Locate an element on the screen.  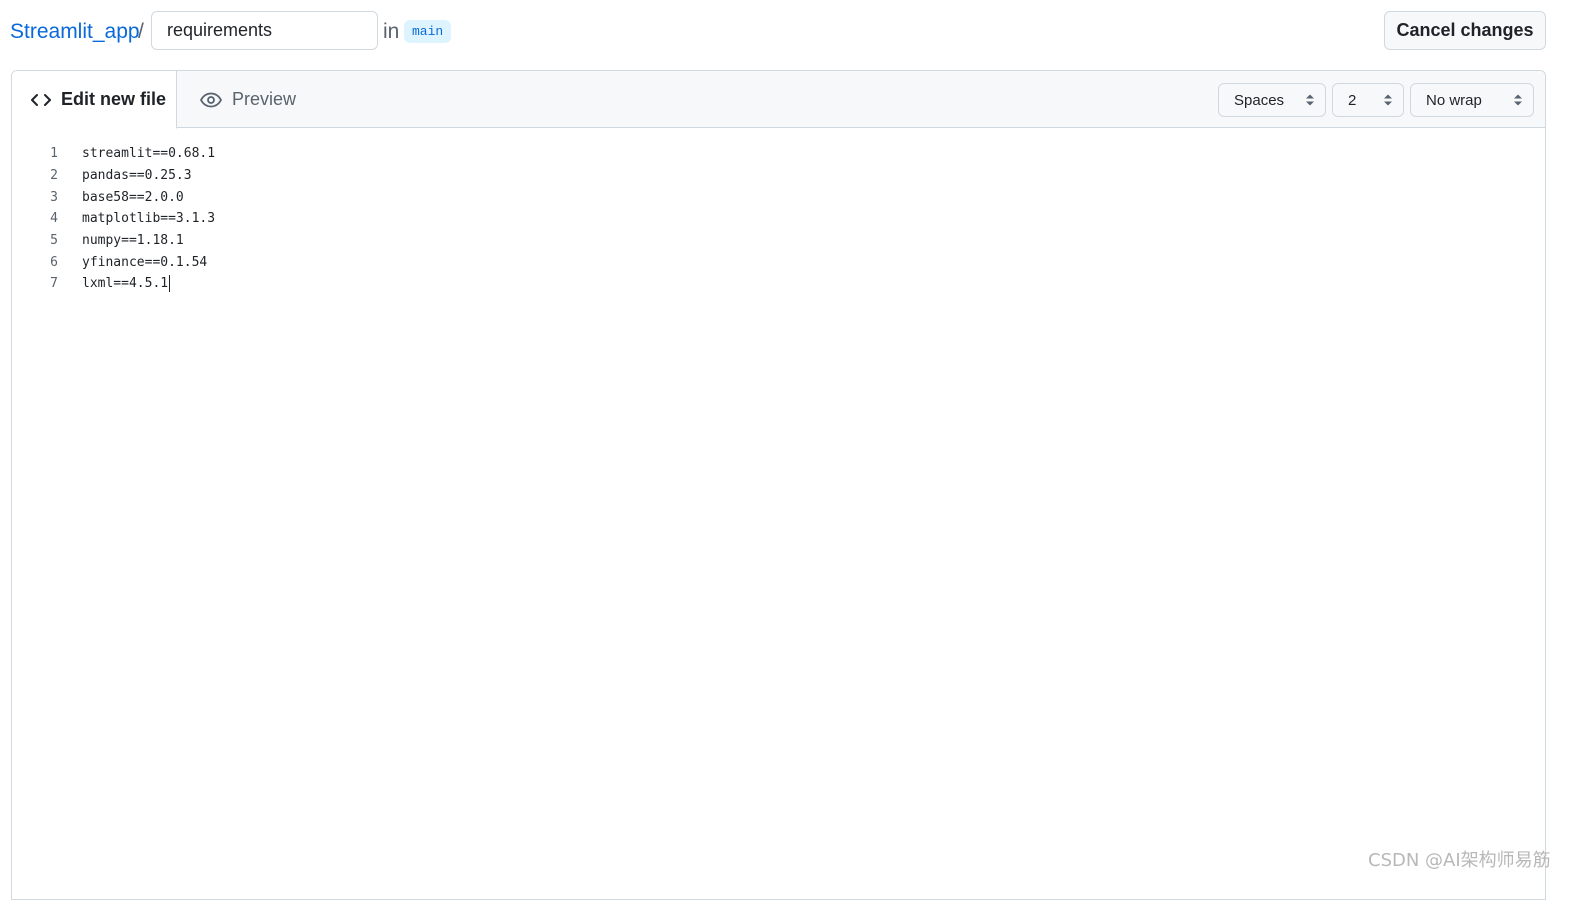
line-number: 2 is located at coordinates (54, 176).